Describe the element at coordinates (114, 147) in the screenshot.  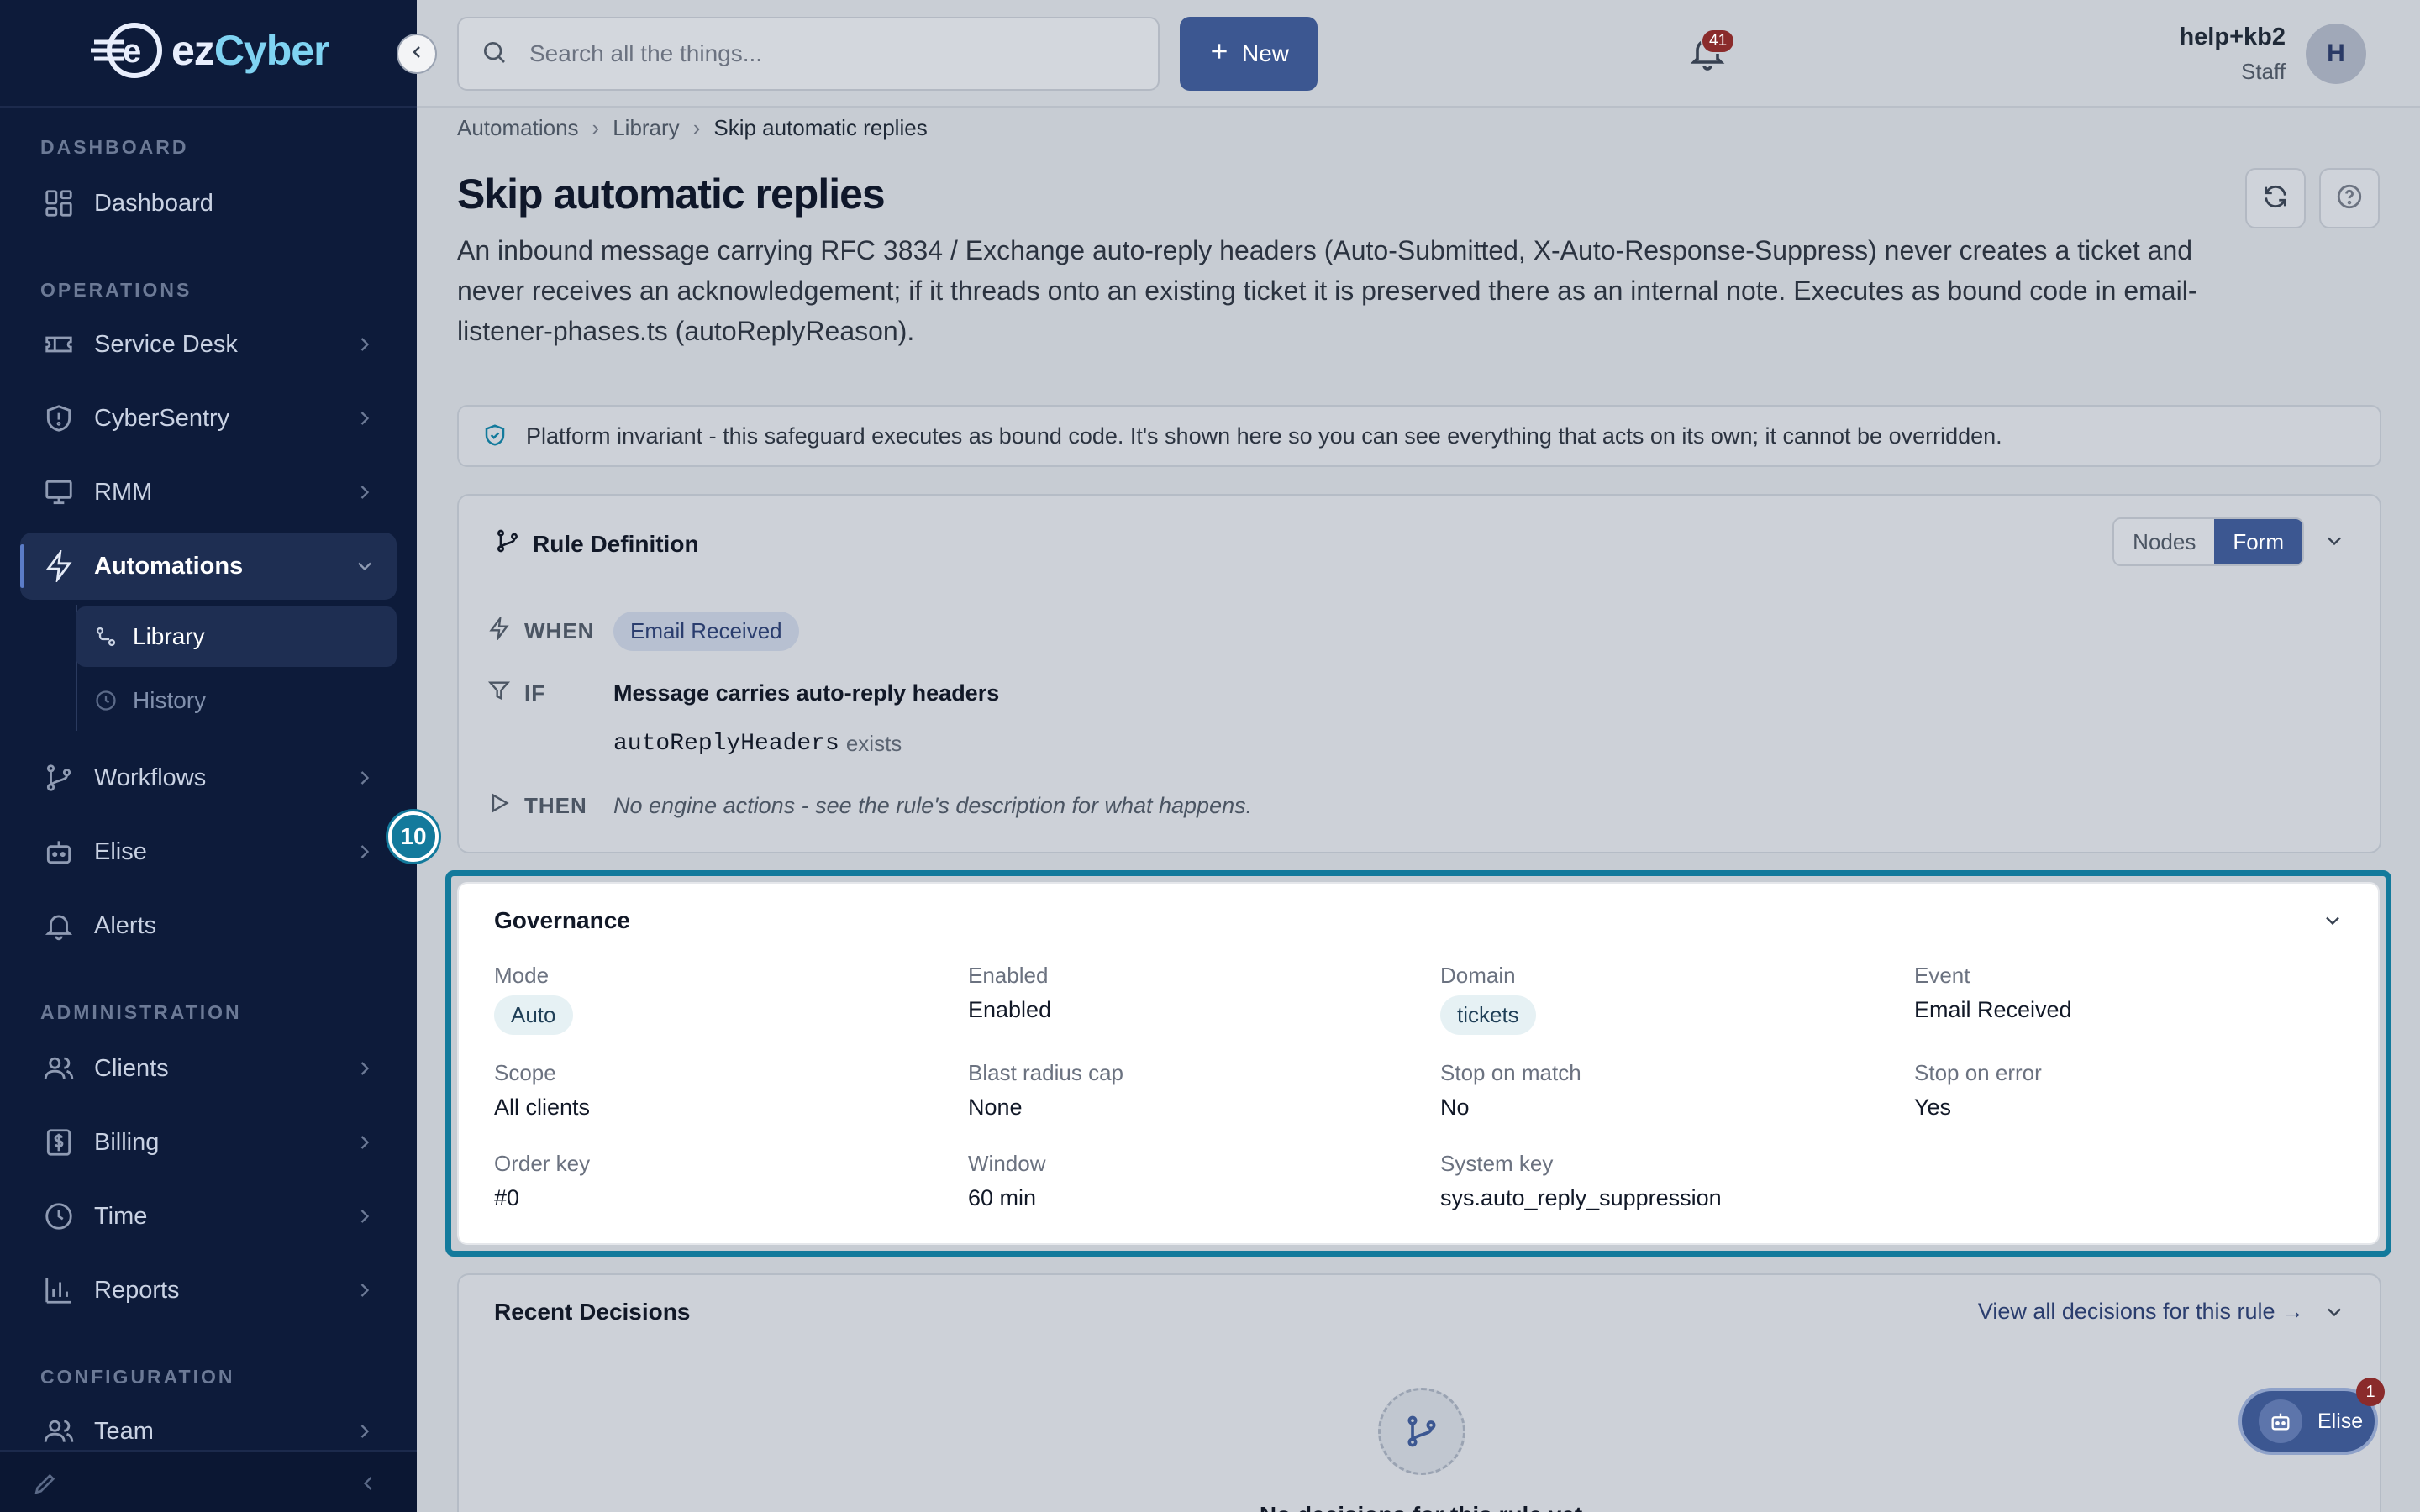
I see `section-label-dashboard: DASHBOARD` at that location.